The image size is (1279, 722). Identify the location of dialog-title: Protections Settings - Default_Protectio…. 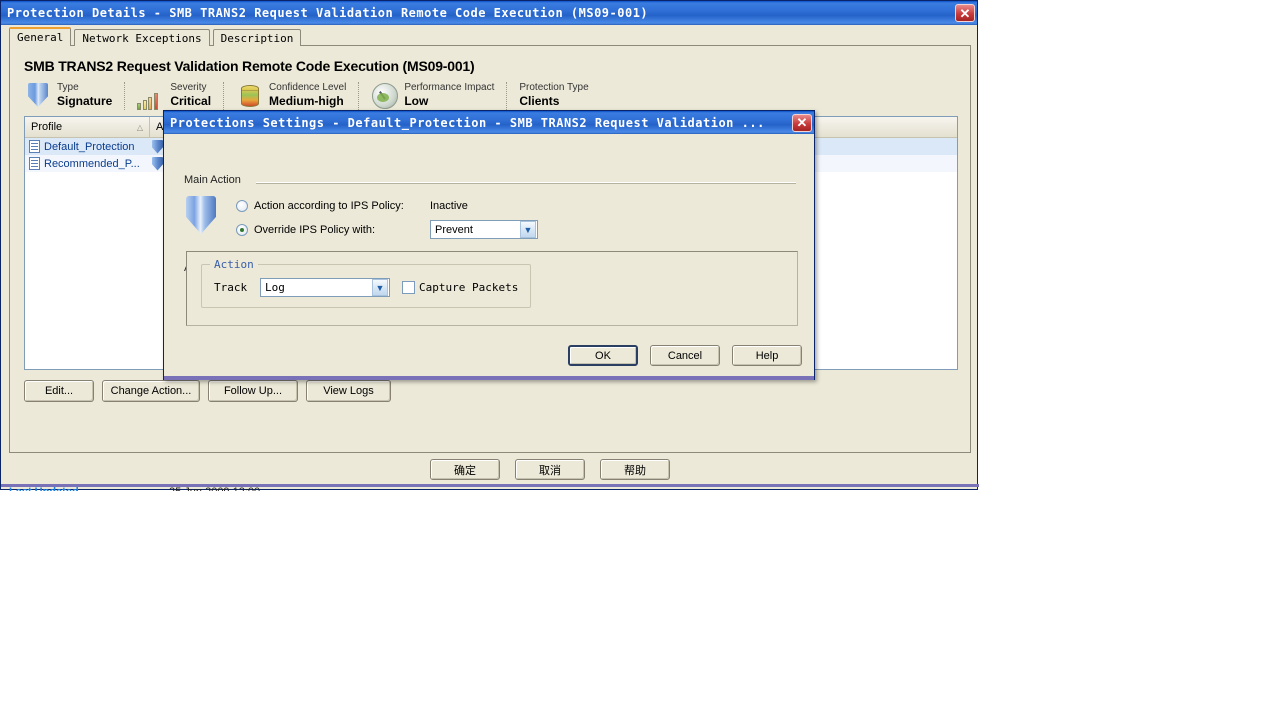
(467, 122).